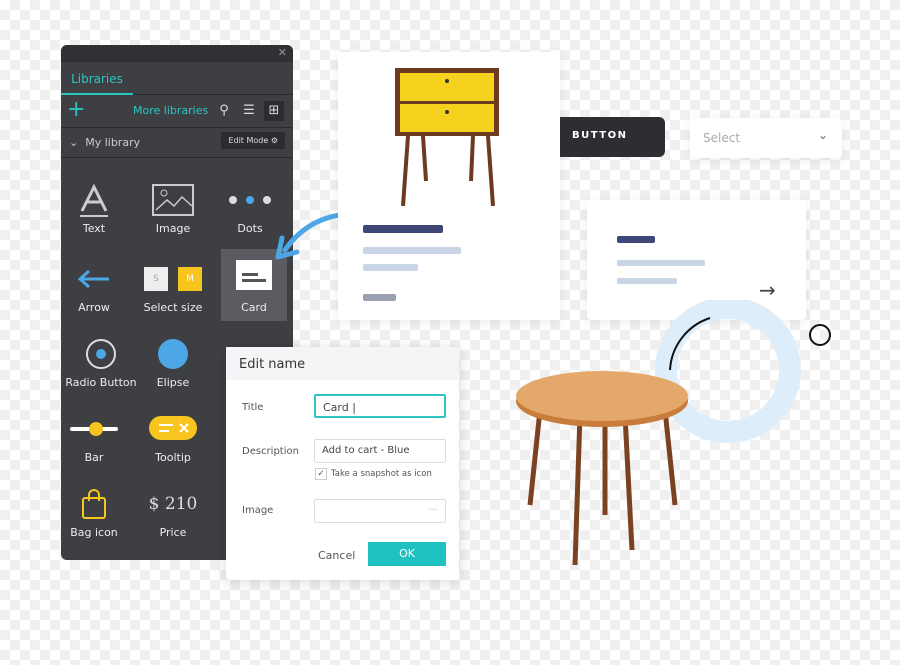  What do you see at coordinates (253, 140) in the screenshot?
I see `edit-mode-button: Edit Mode ⚙` at bounding box center [253, 140].